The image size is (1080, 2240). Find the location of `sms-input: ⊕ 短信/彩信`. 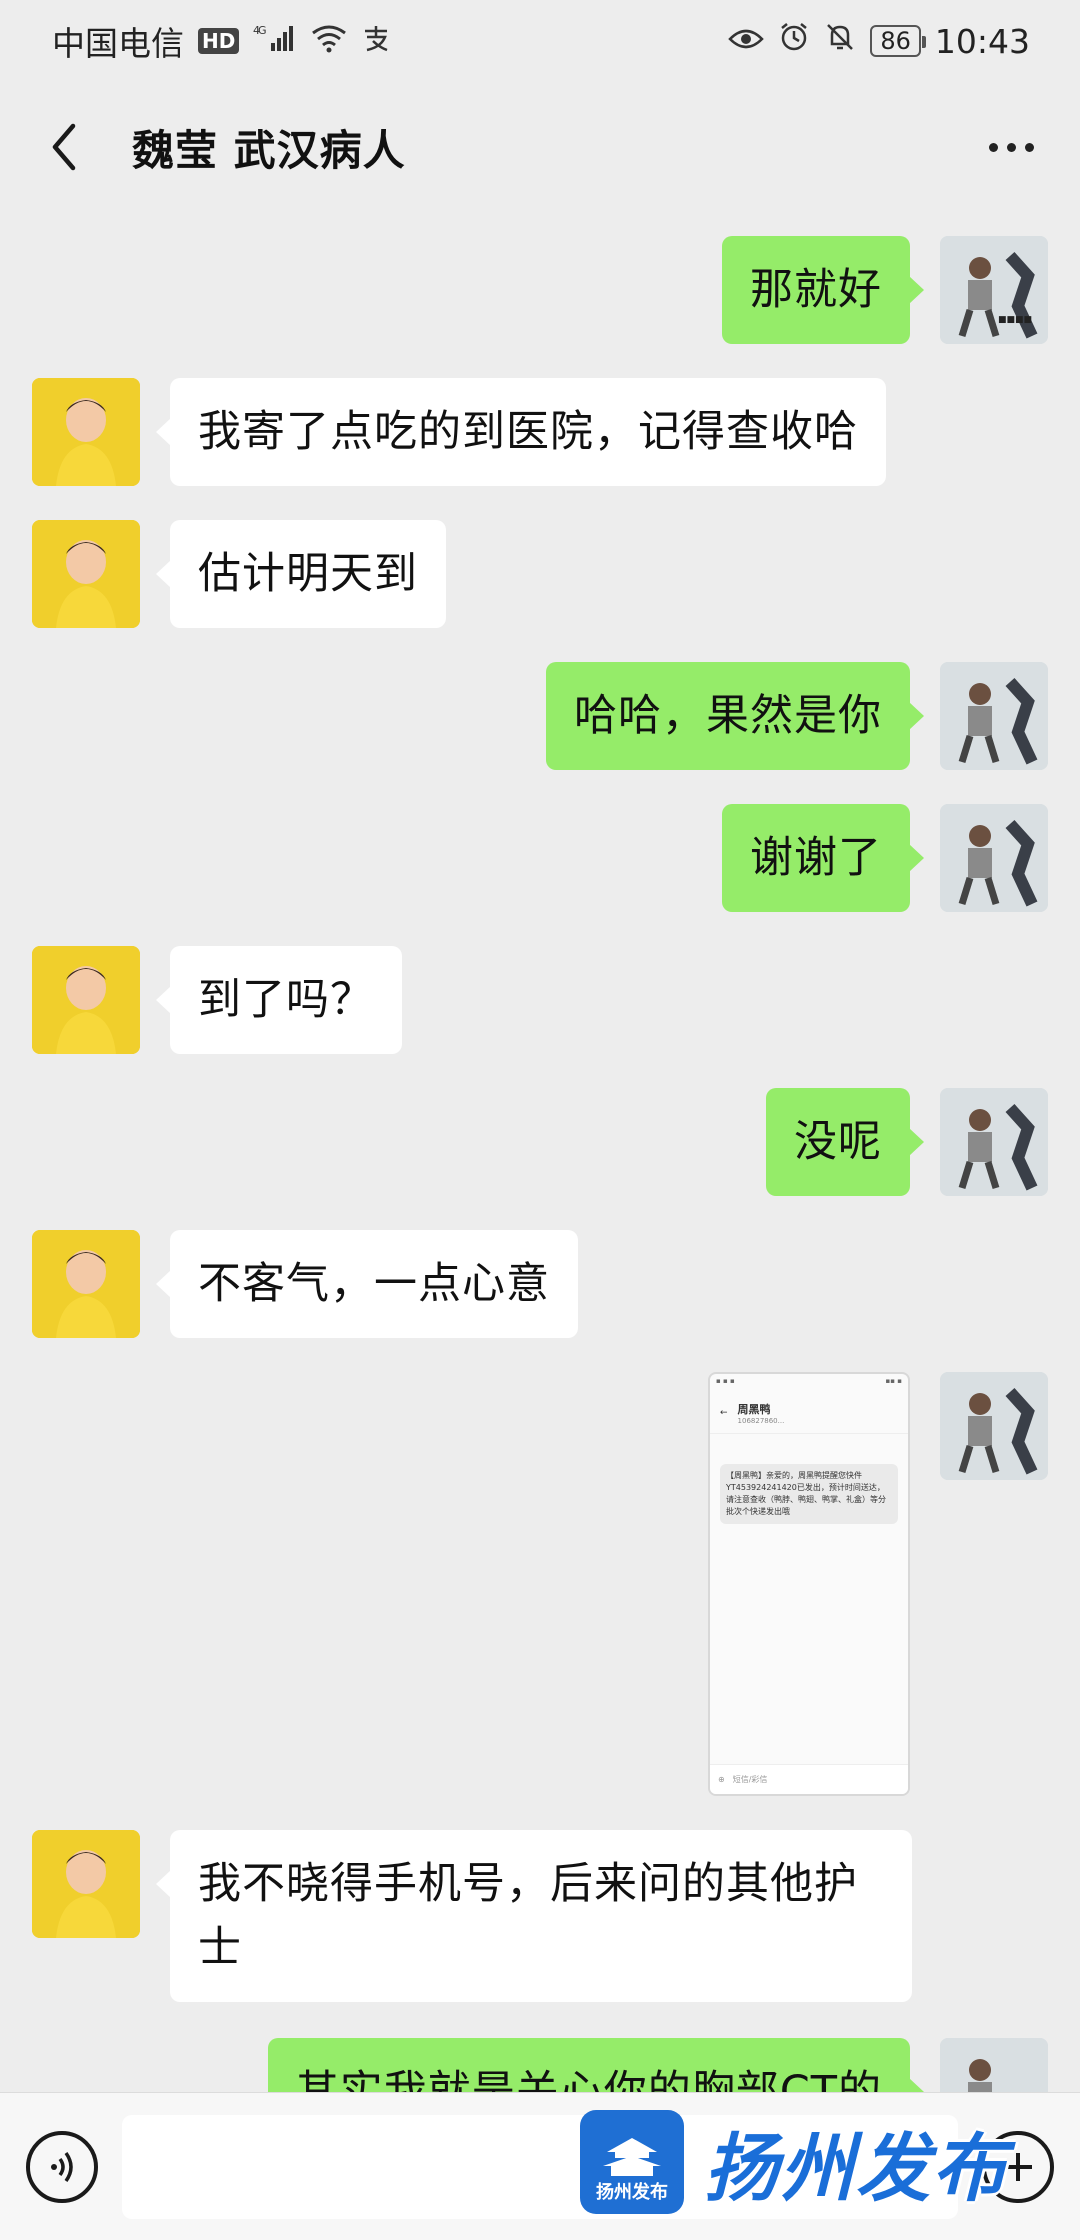

sms-input: ⊕ 短信/彩信 is located at coordinates (809, 1779).